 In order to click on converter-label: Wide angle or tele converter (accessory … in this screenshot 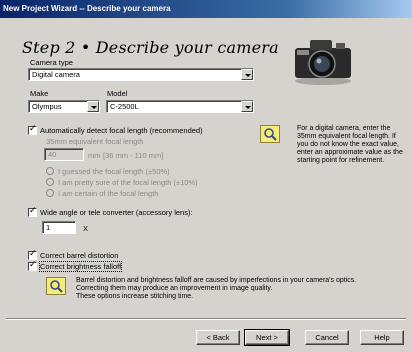, I will do `click(116, 212)`.